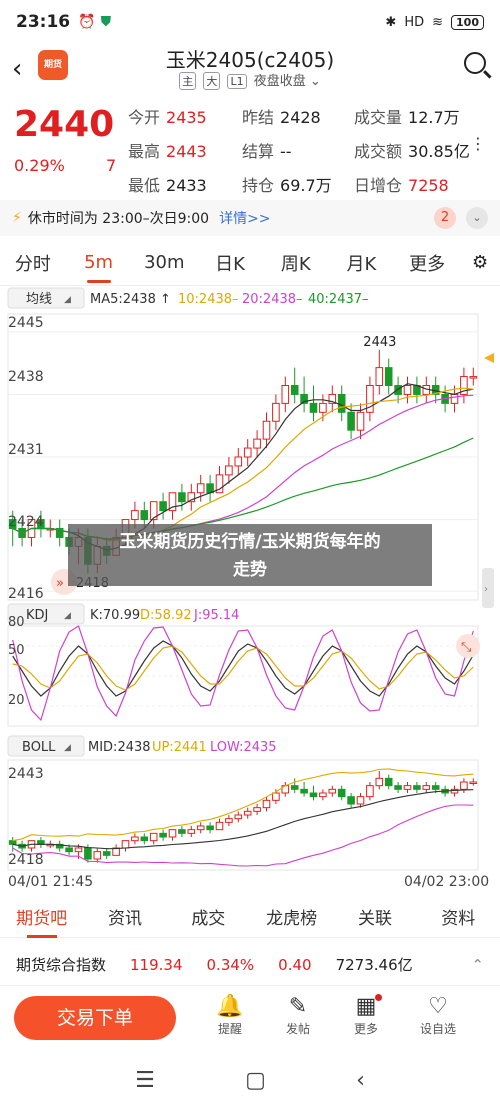 Image resolution: width=500 pixels, height=1111 pixels. I want to click on boll-tick-top: 2443, so click(26, 774).